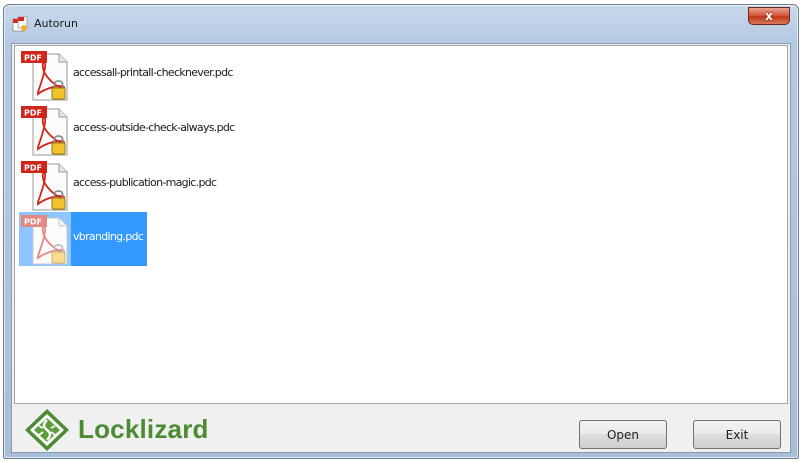 The image size is (802, 462). Describe the element at coordinates (143, 429) in the screenshot. I see `locklizard-logo-text: Locklizard` at that location.